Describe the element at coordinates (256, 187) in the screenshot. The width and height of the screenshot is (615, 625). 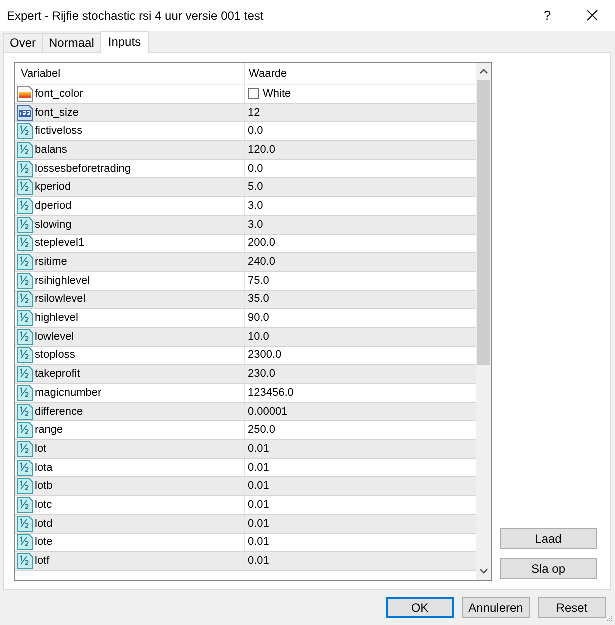
I see `variable-value: 5.0` at that location.